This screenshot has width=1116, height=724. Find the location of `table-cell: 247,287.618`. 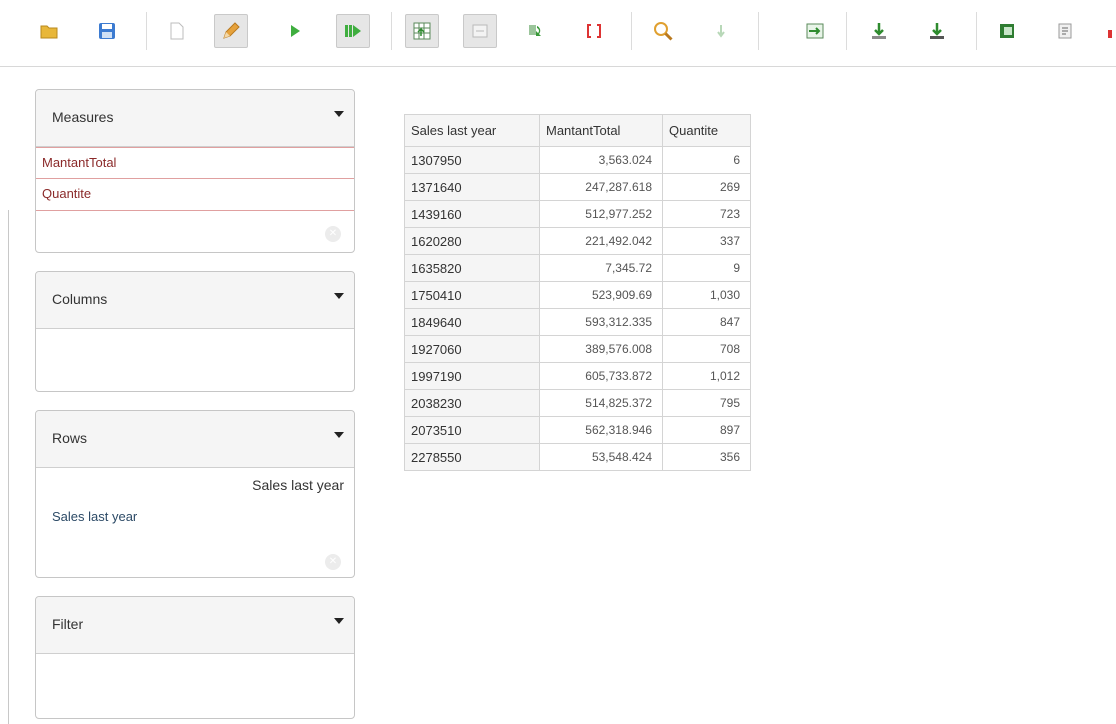

table-cell: 247,287.618 is located at coordinates (601, 187).